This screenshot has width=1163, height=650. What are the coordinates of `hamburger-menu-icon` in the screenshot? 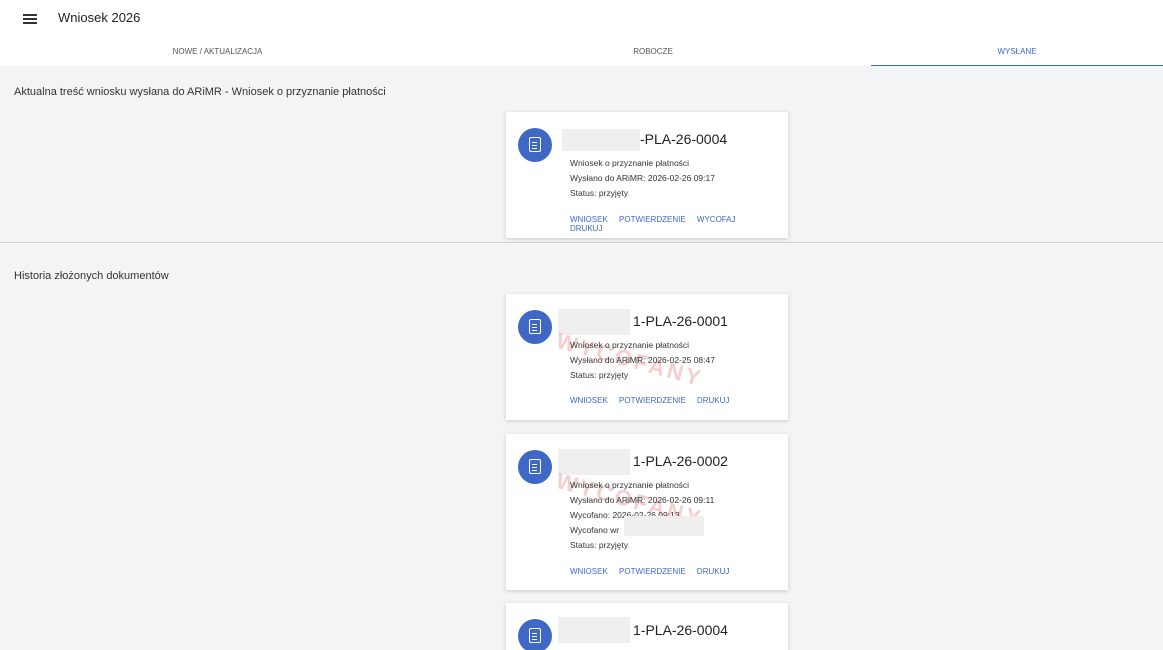 It's located at (30, 19).